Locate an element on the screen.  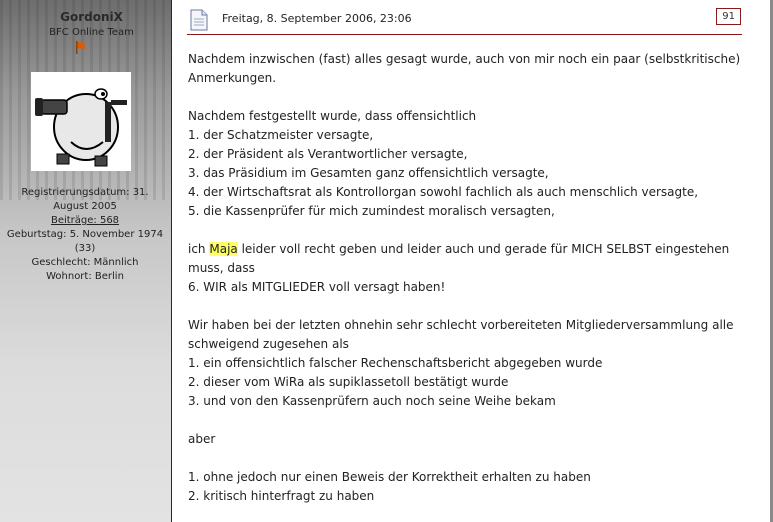
avatar is located at coordinates (81, 121).